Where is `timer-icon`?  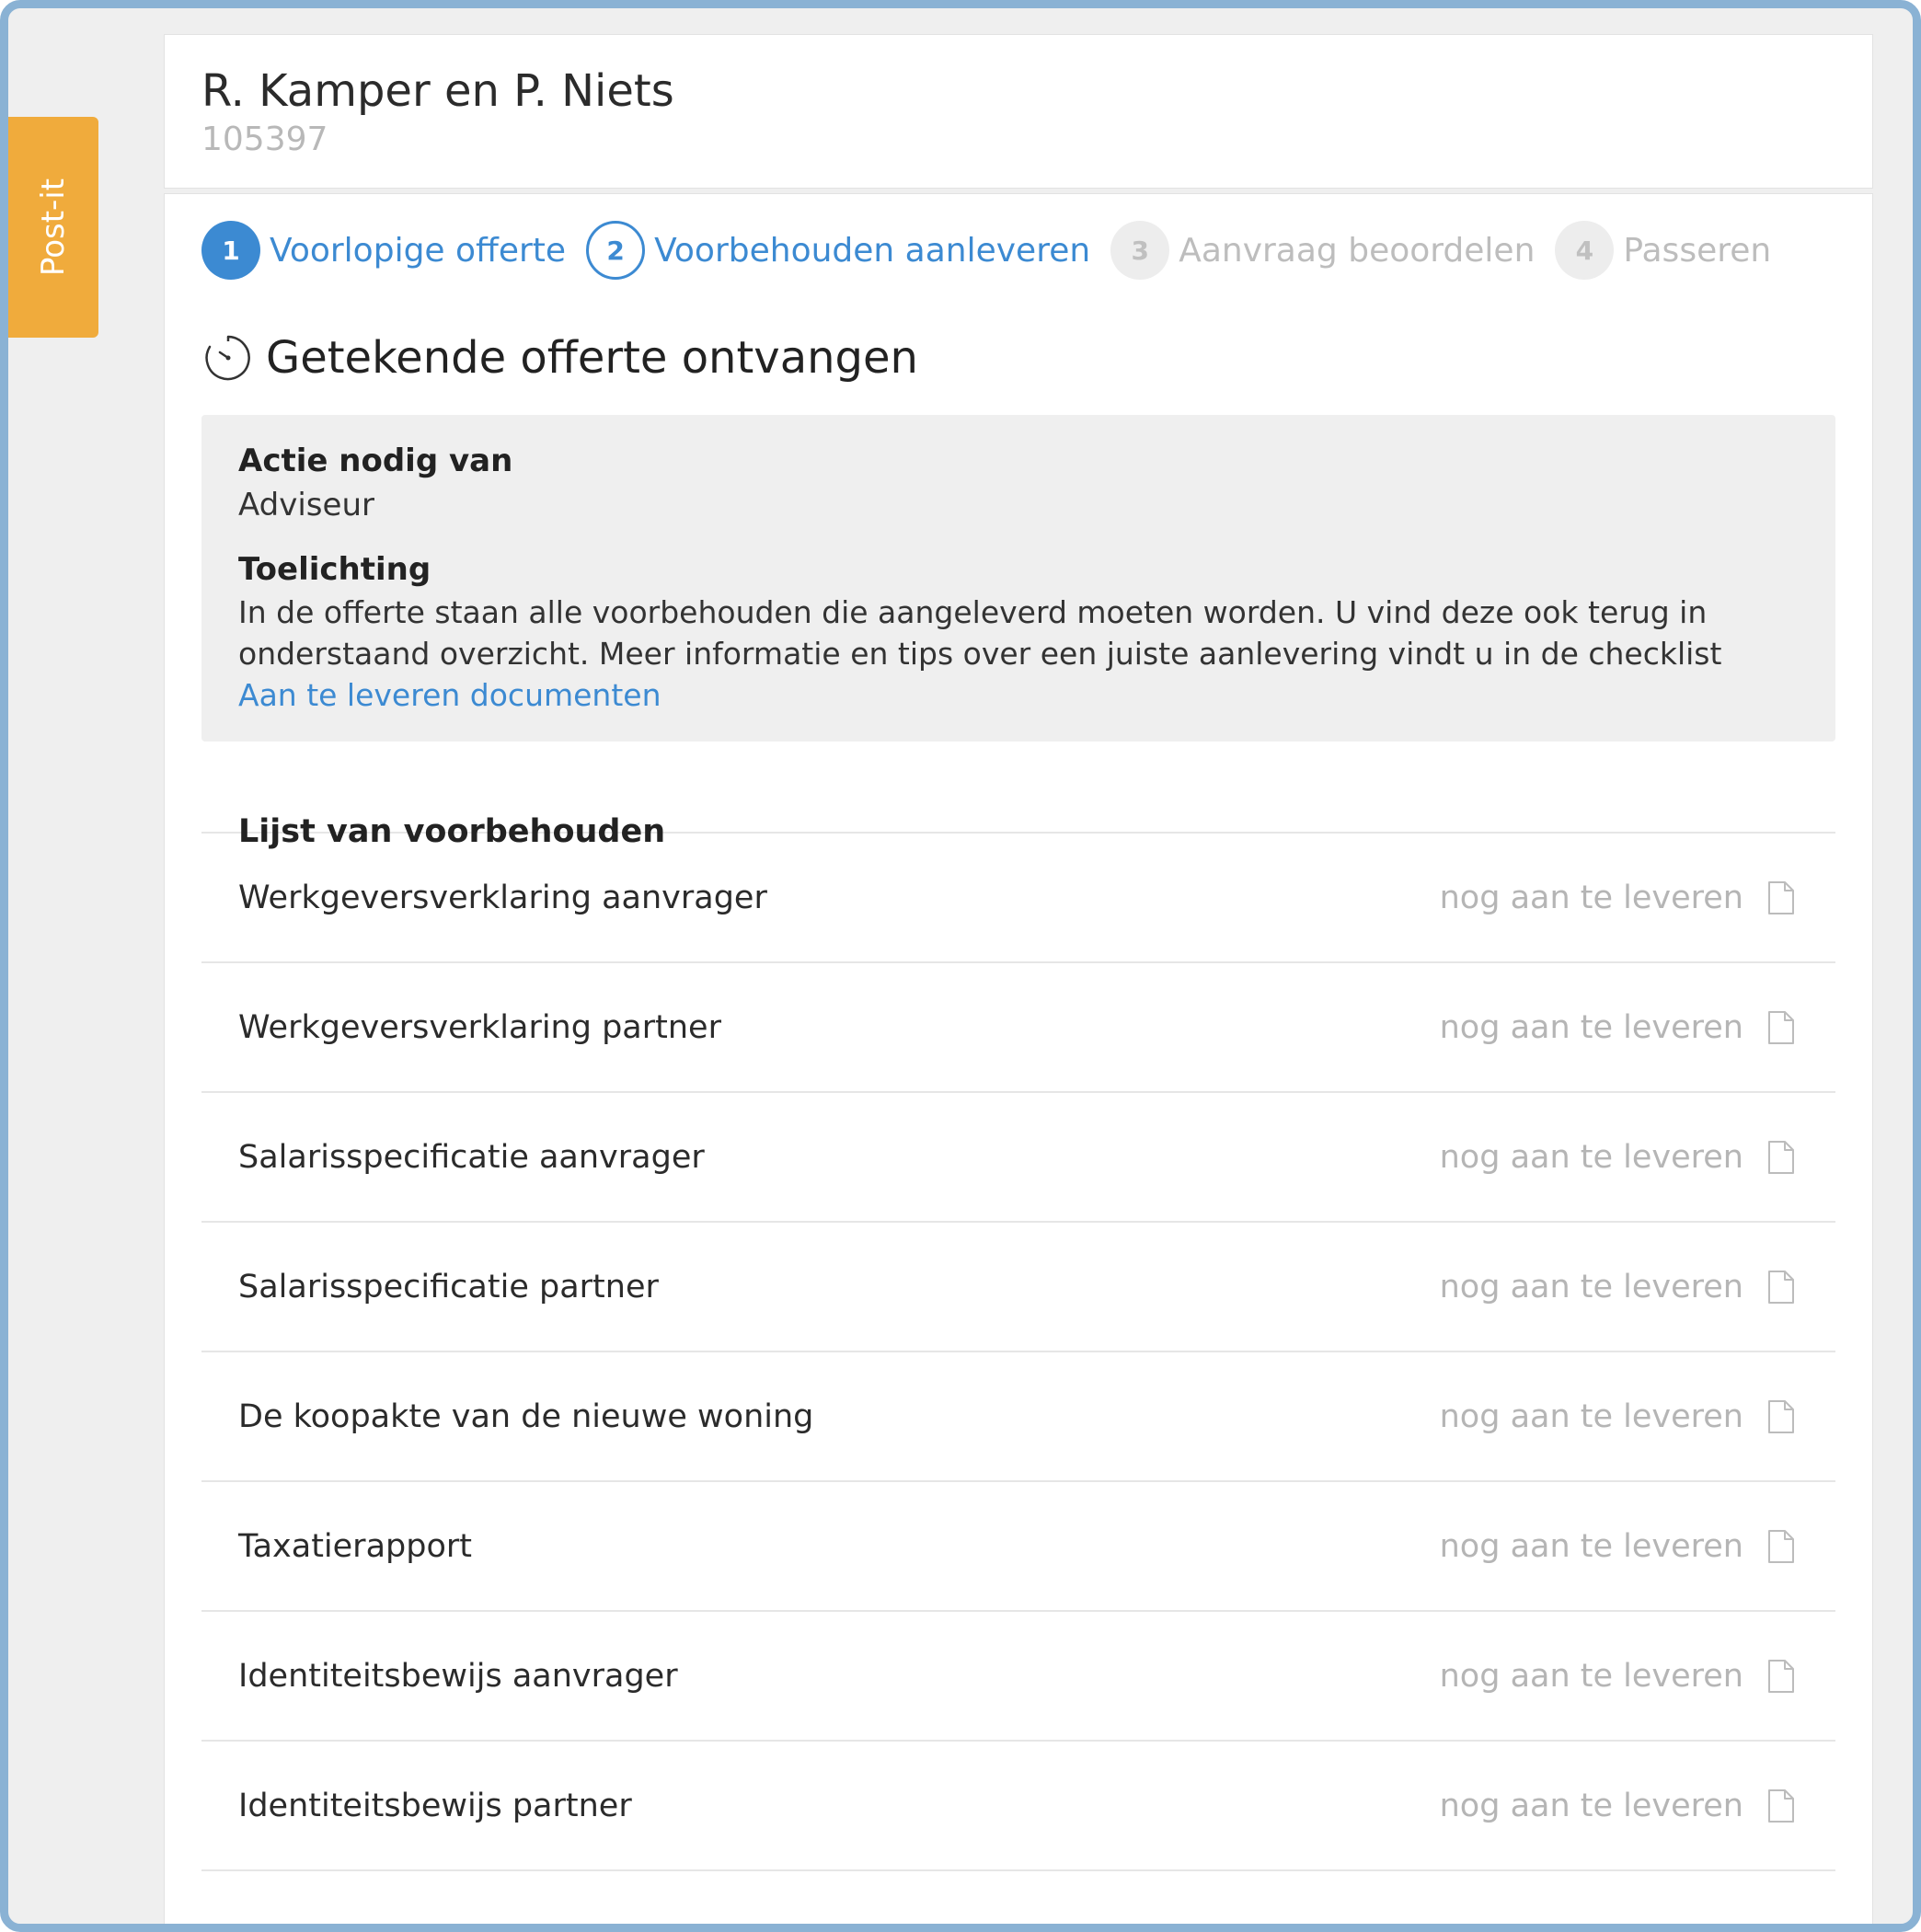 timer-icon is located at coordinates (228, 358).